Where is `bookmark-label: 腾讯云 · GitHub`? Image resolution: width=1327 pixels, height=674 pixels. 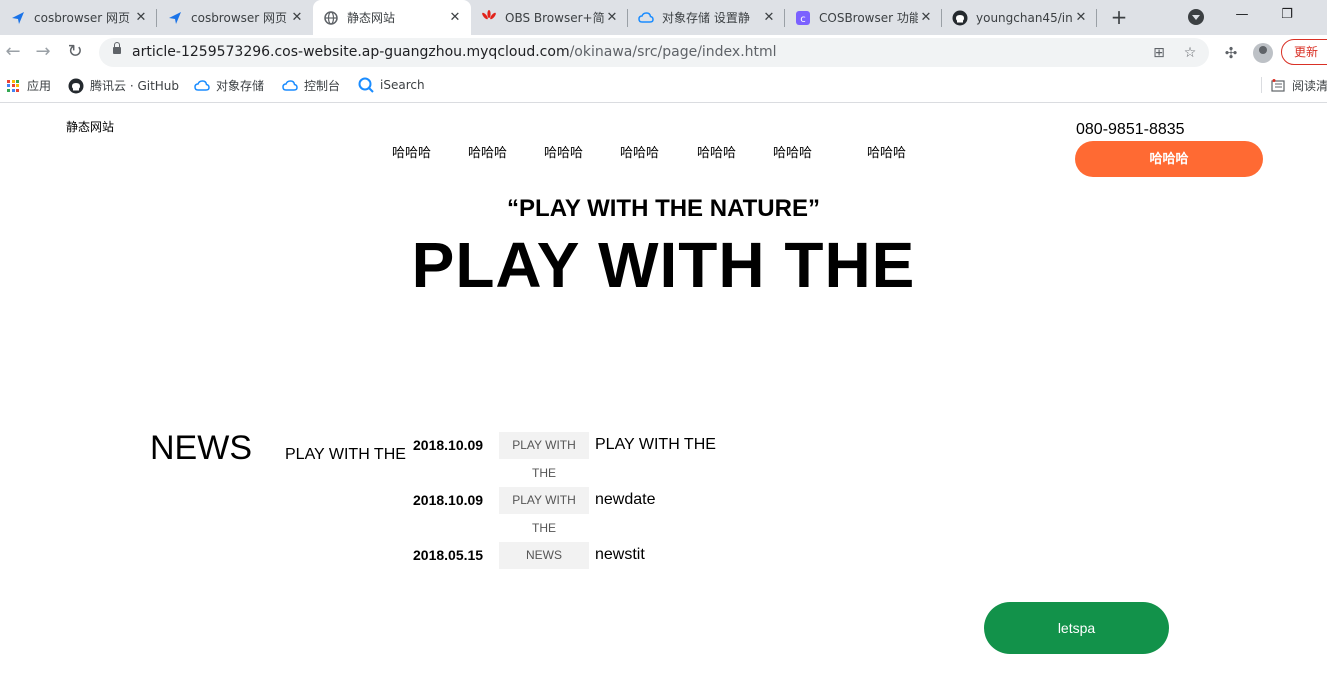 bookmark-label: 腾讯云 · GitHub is located at coordinates (135, 86).